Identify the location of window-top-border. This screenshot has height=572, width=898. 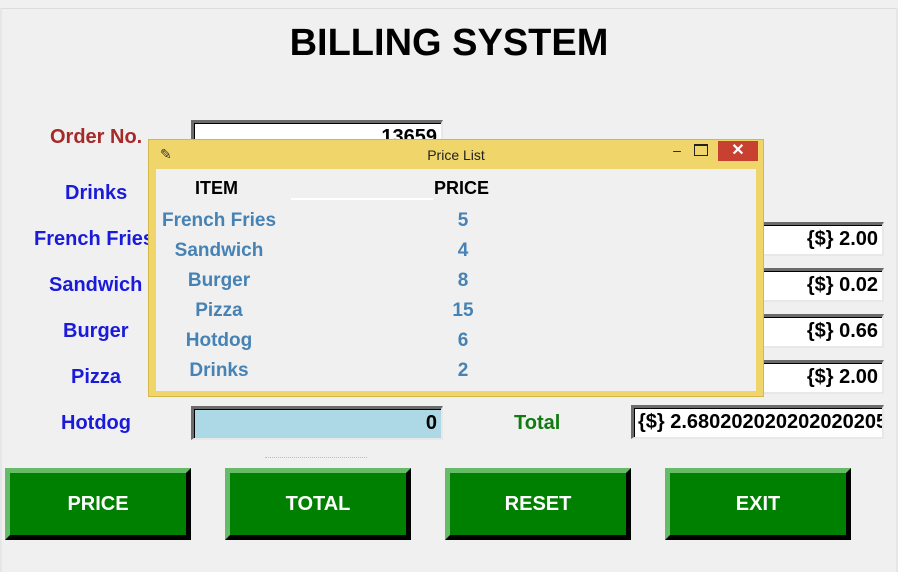
(449, 4).